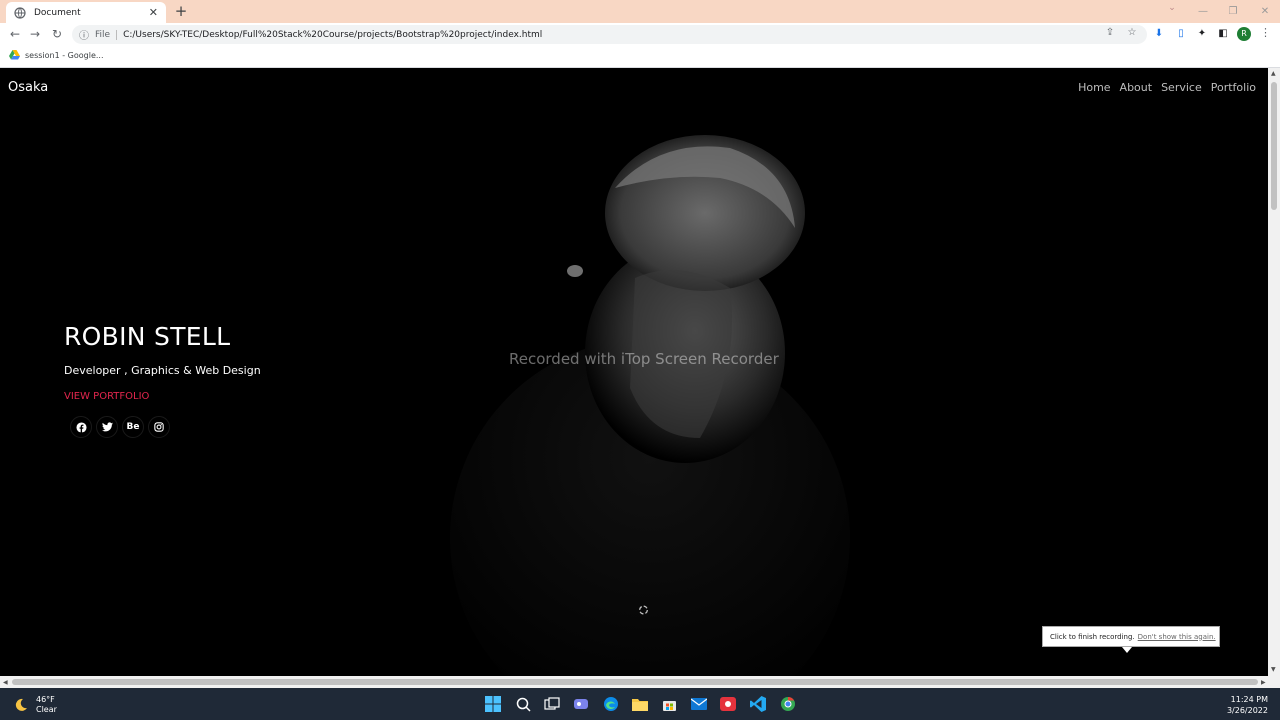 The image size is (1280, 720). I want to click on weather-temperature: 46°F, so click(45, 699).